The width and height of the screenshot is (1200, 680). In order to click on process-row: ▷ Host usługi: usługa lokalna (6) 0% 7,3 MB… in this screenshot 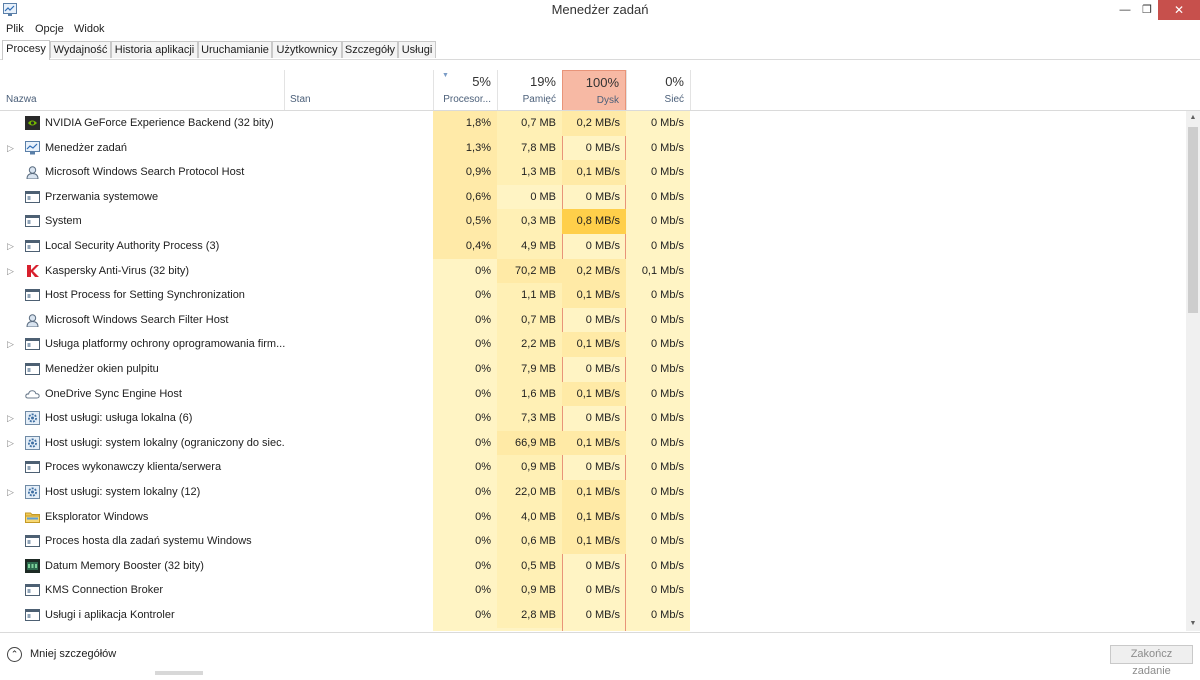, I will do `click(593, 418)`.